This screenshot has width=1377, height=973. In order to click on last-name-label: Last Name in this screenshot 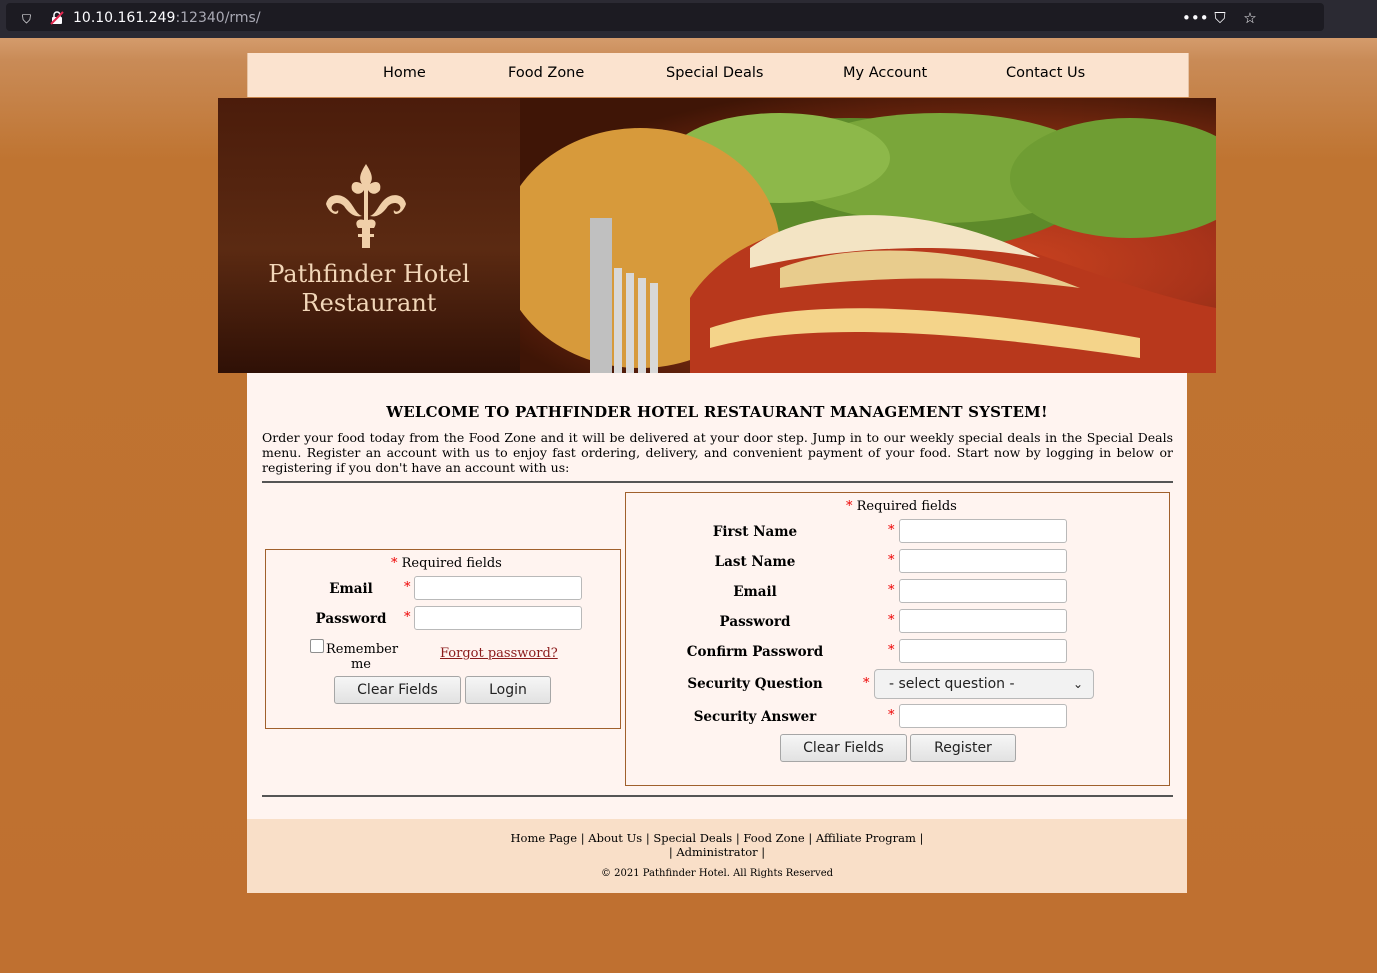, I will do `click(755, 562)`.